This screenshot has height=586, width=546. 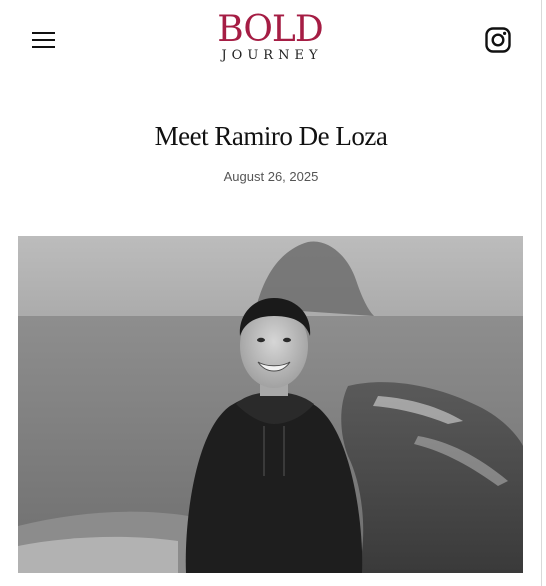 I want to click on logo-wordmark: BOLD, so click(x=270, y=29).